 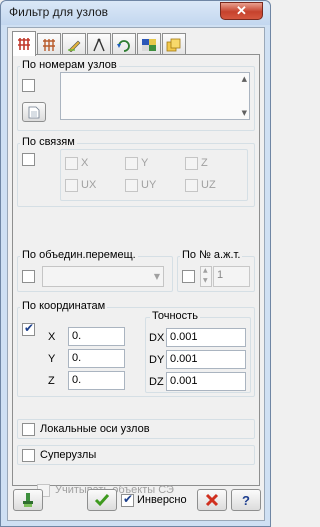 I want to click on accuracy-dx-input: 0.001, so click(x=206, y=337).